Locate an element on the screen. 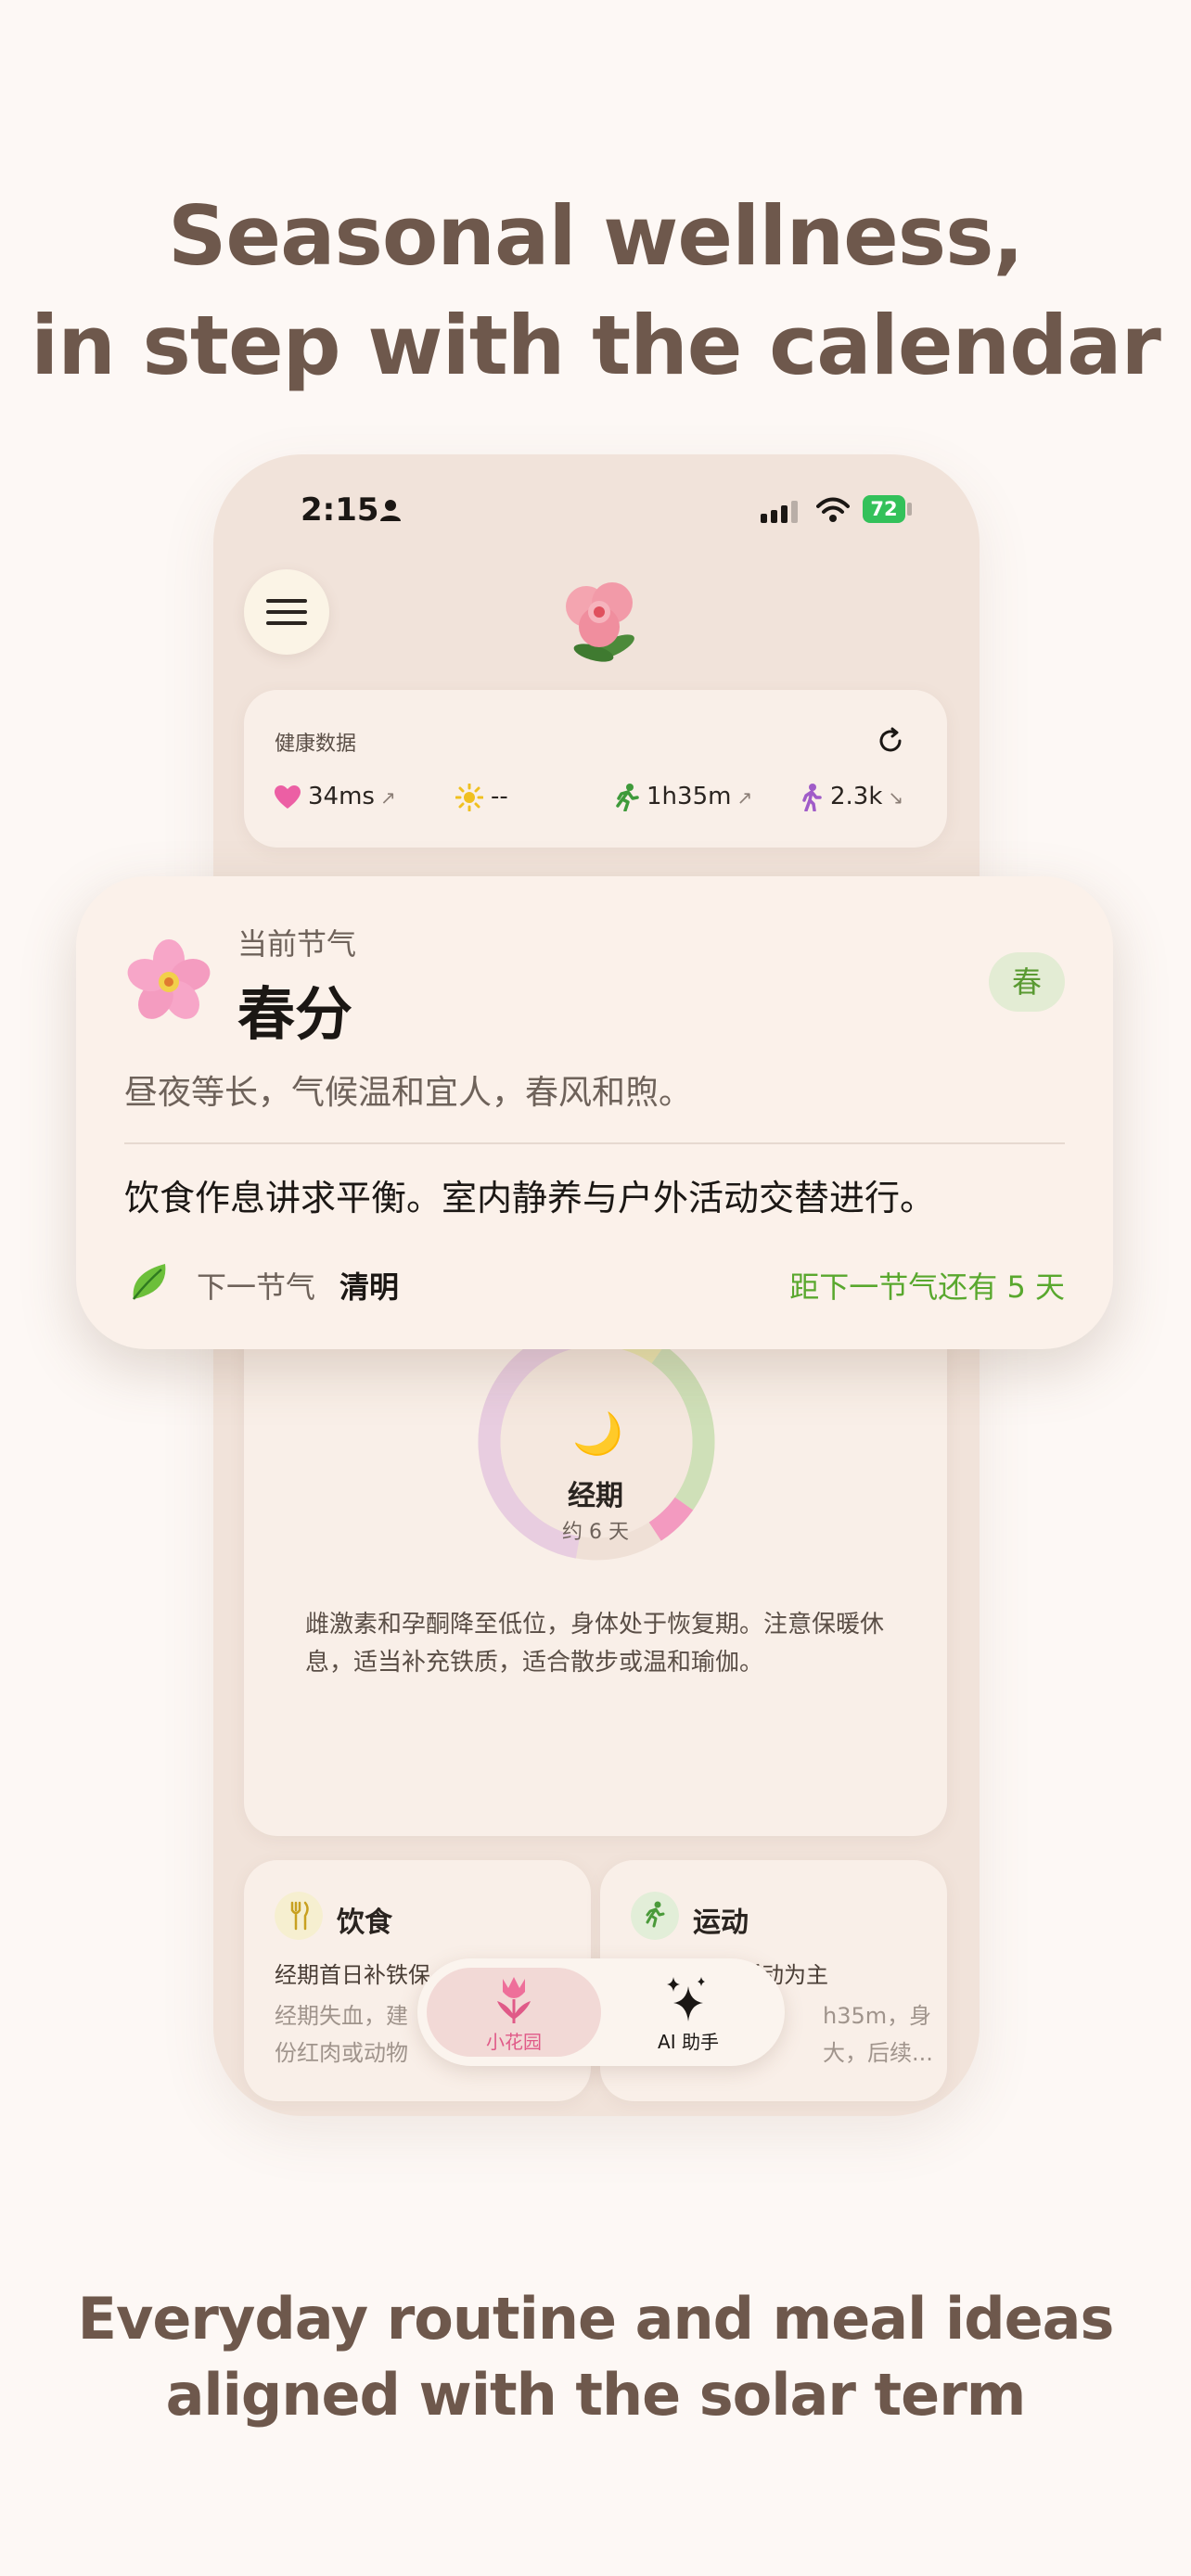 The height and width of the screenshot is (2576, 1191). tab-ai-label: AI 助手 is located at coordinates (688, 2042).